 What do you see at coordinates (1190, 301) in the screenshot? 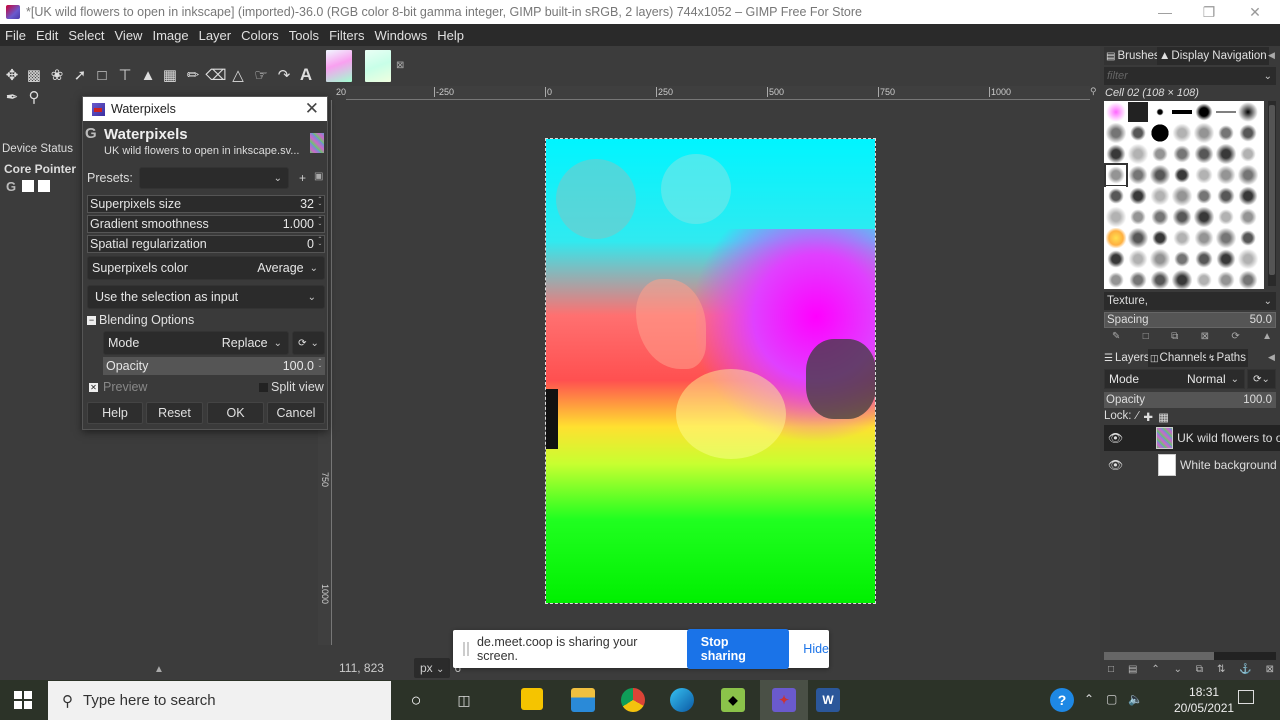
I see `brush-tag-input: Texture, ⌄` at bounding box center [1190, 301].